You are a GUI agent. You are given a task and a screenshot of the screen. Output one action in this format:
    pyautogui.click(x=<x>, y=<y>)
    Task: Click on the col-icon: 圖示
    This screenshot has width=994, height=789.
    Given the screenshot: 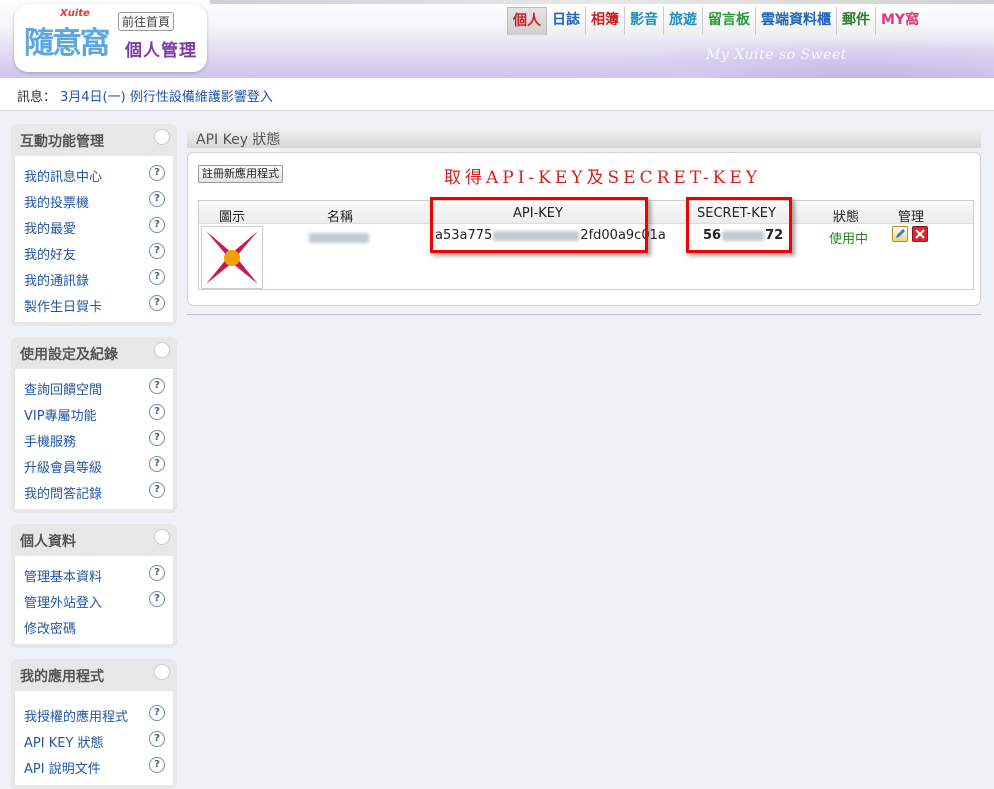 What is the action you would take?
    pyautogui.click(x=232, y=217)
    